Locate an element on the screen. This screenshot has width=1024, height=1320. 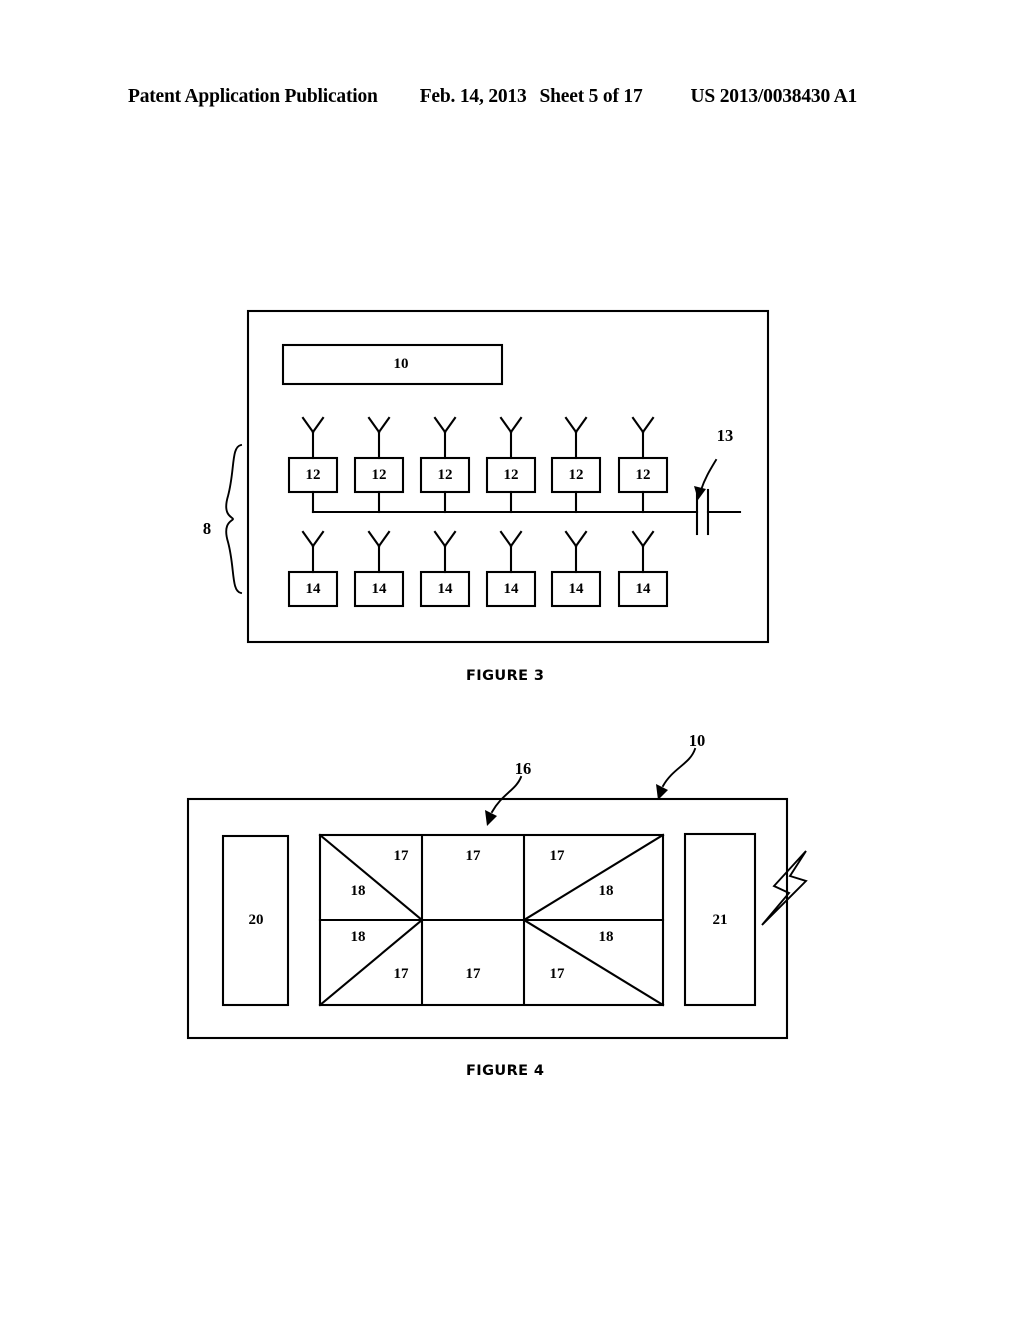
figure-4-grid-label: 16 is located at coordinates (523, 768).